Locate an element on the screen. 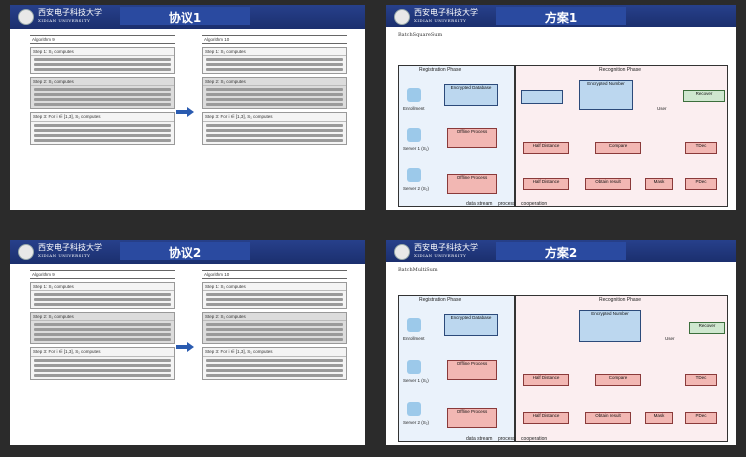 The height and width of the screenshot is (457, 746). slide-header: 西安电子科技大学 XIDIAN UNIVERSITY 协议1 is located at coordinates (187, 17).